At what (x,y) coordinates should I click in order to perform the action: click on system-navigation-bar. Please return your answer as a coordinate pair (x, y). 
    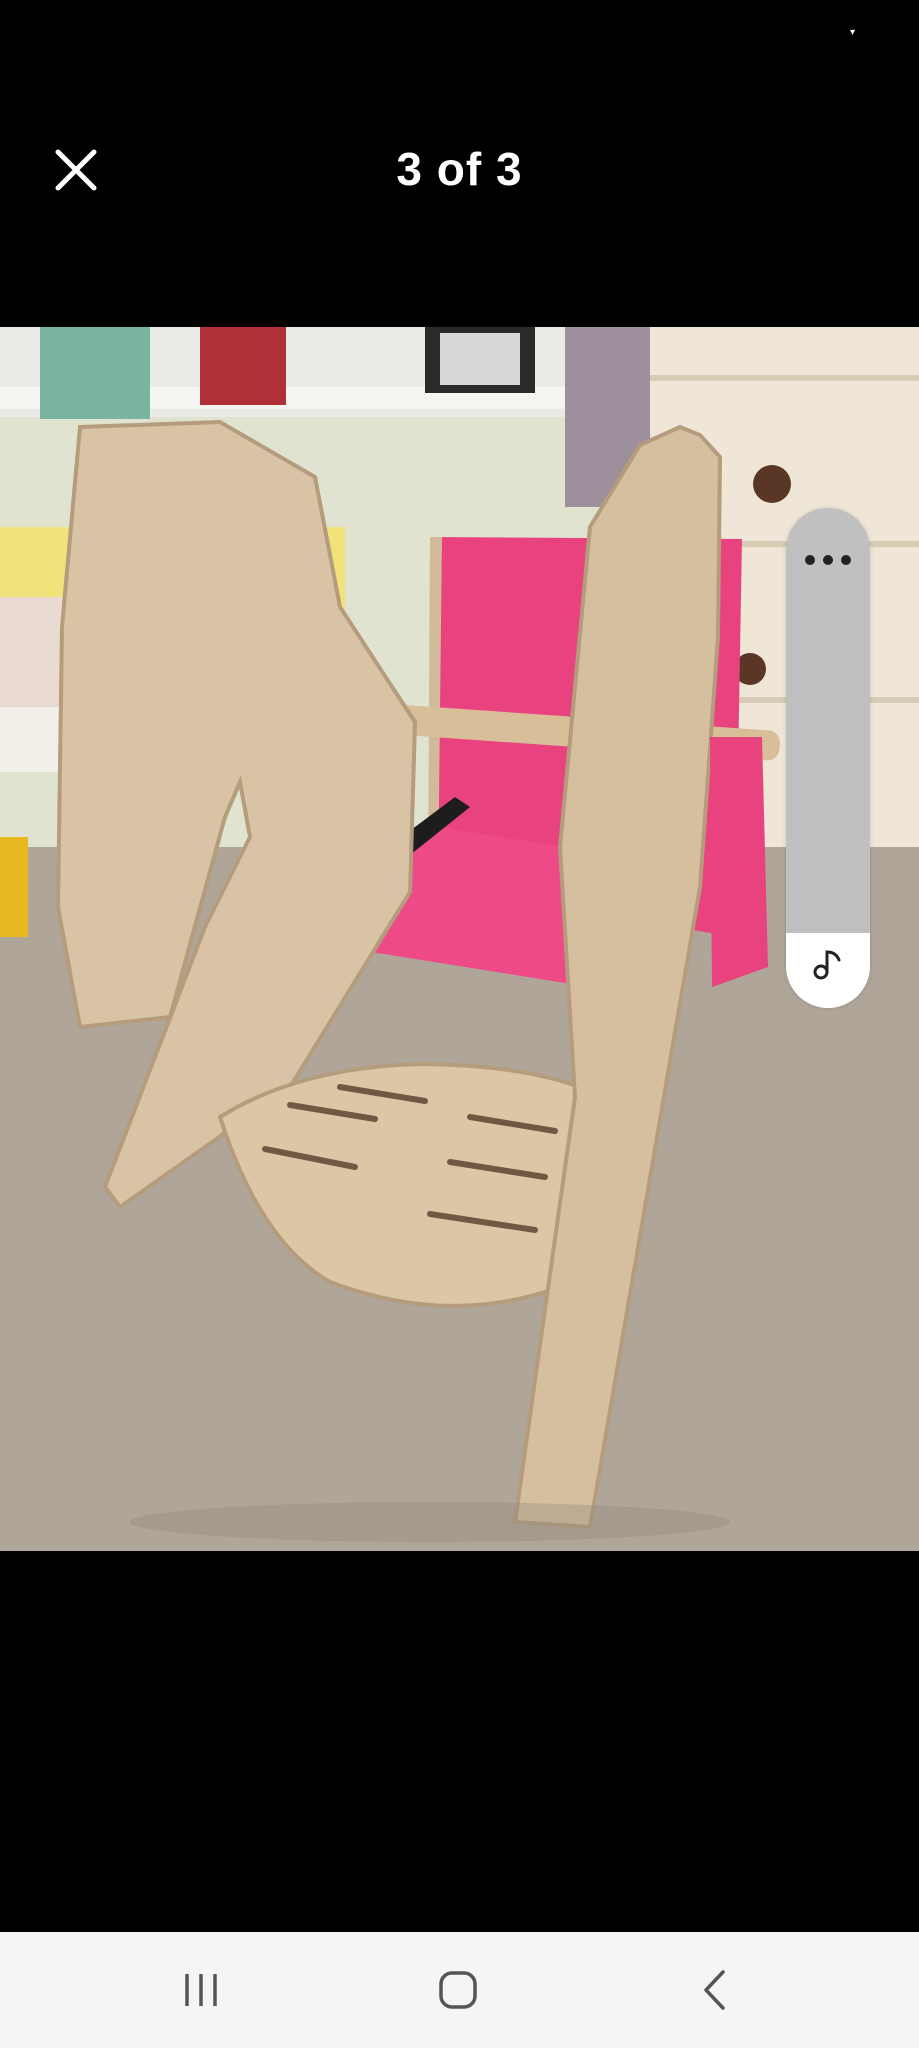
    Looking at the image, I should click on (459, 1990).